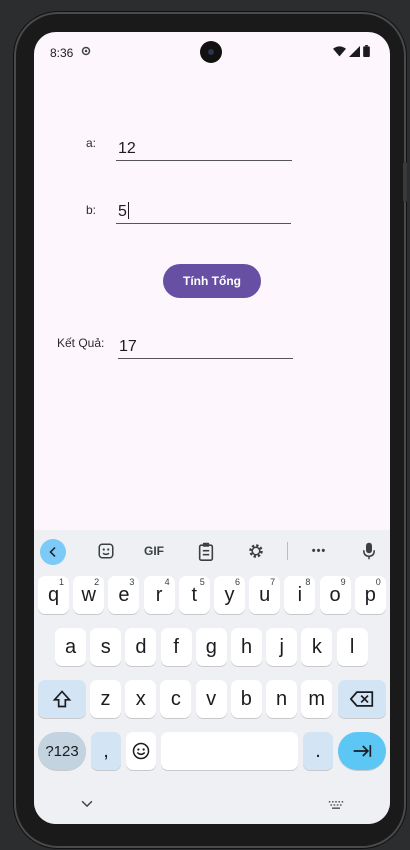 This screenshot has height=850, width=410. Describe the element at coordinates (62, 699) in the screenshot. I see `shift-key` at that location.